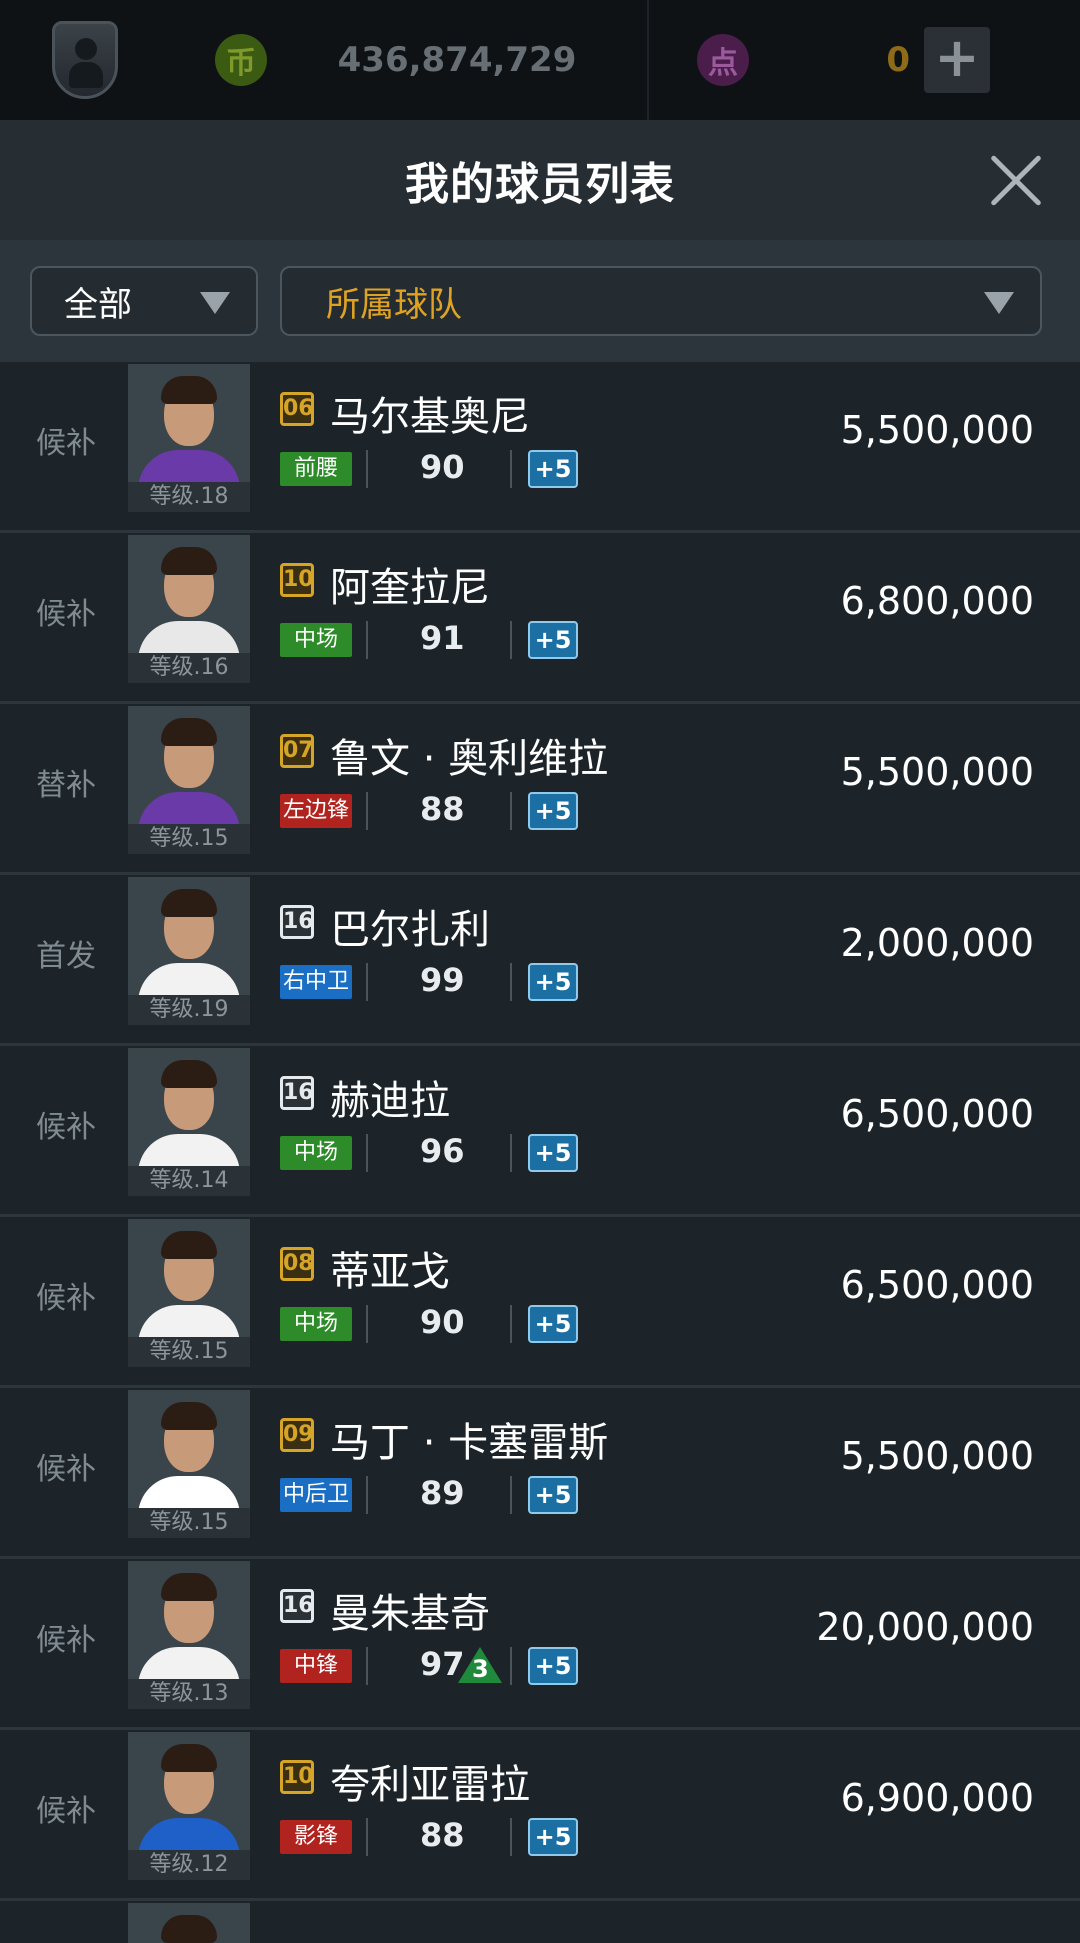 Image resolution: width=1080 pixels, height=1943 pixels. What do you see at coordinates (937, 943) in the screenshot?
I see `player-value: 2,000,000` at bounding box center [937, 943].